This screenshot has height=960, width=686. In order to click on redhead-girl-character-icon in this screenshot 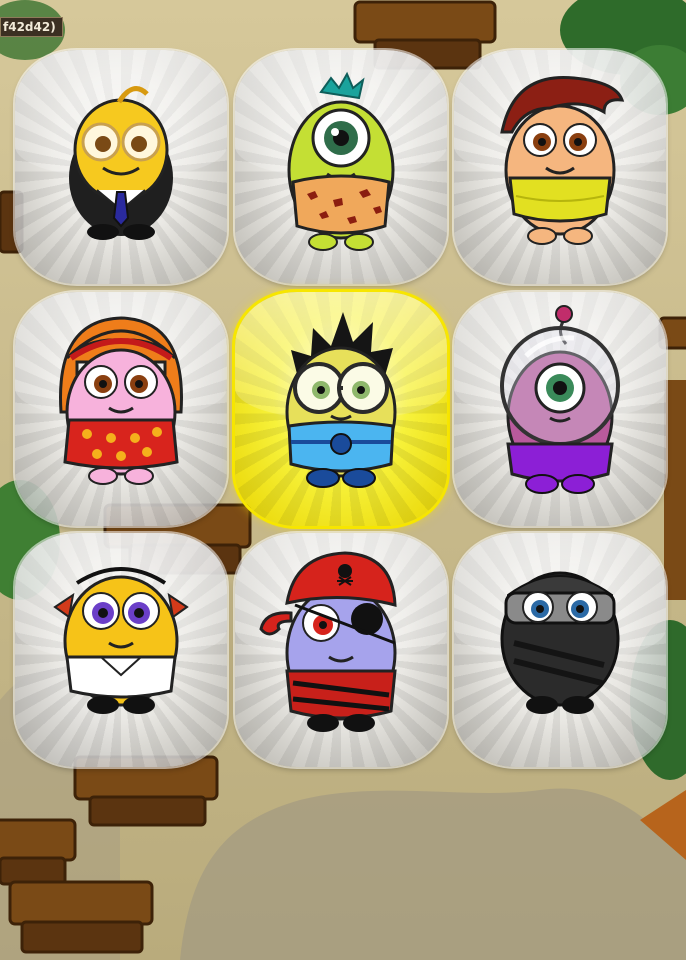, I will do `click(121, 400)`.